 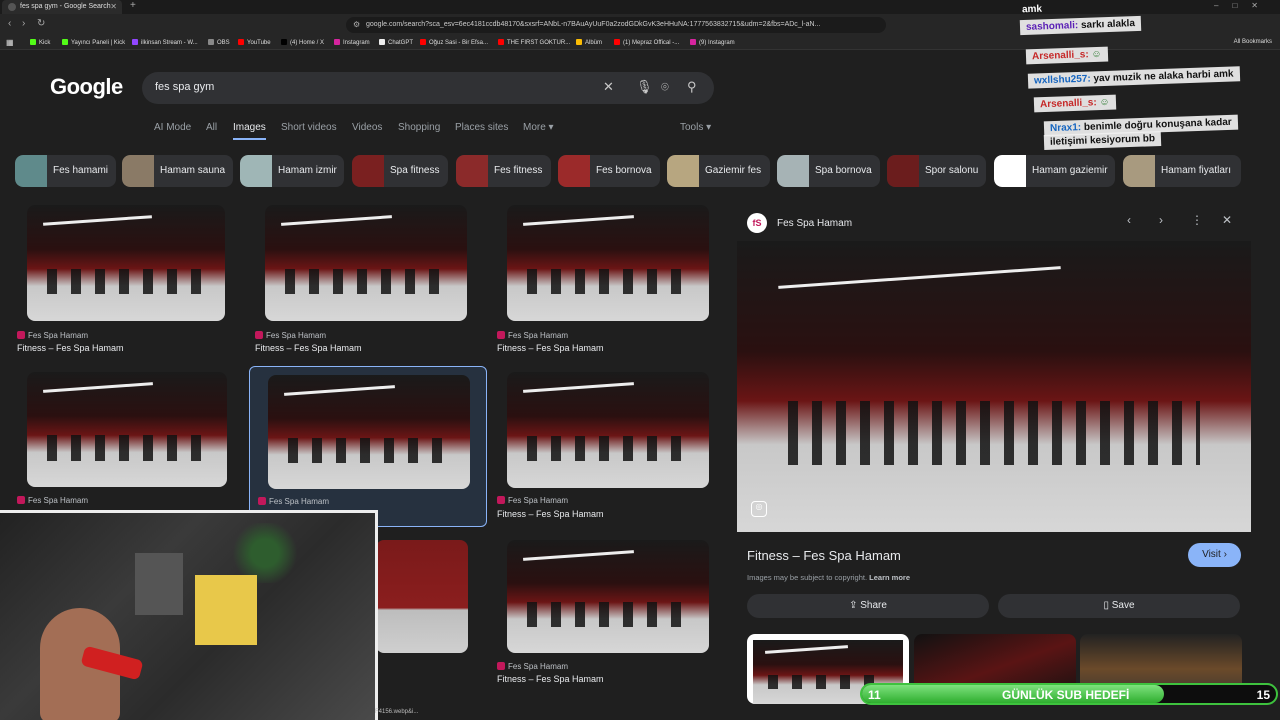 What do you see at coordinates (23, 23) in the screenshot?
I see `forward-icon: ›` at bounding box center [23, 23].